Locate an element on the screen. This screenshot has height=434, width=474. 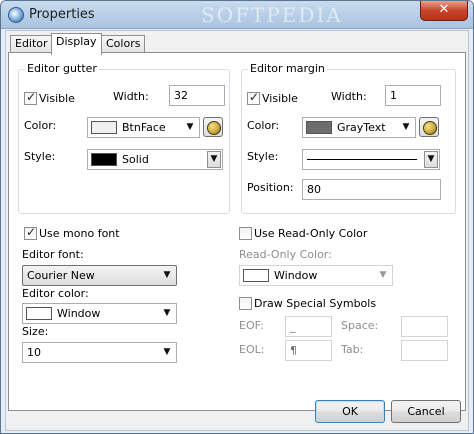
tab-display: Display is located at coordinates (76, 44).